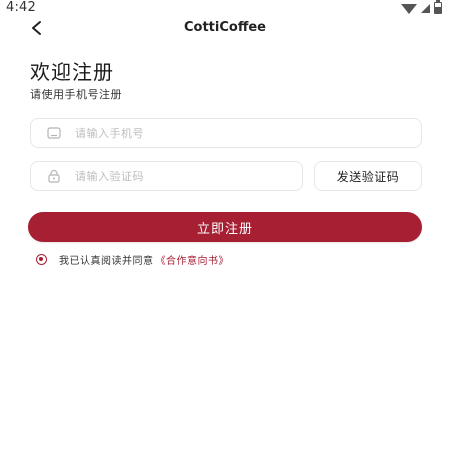 The image size is (450, 450). I want to click on battery-icon, so click(438, 7).